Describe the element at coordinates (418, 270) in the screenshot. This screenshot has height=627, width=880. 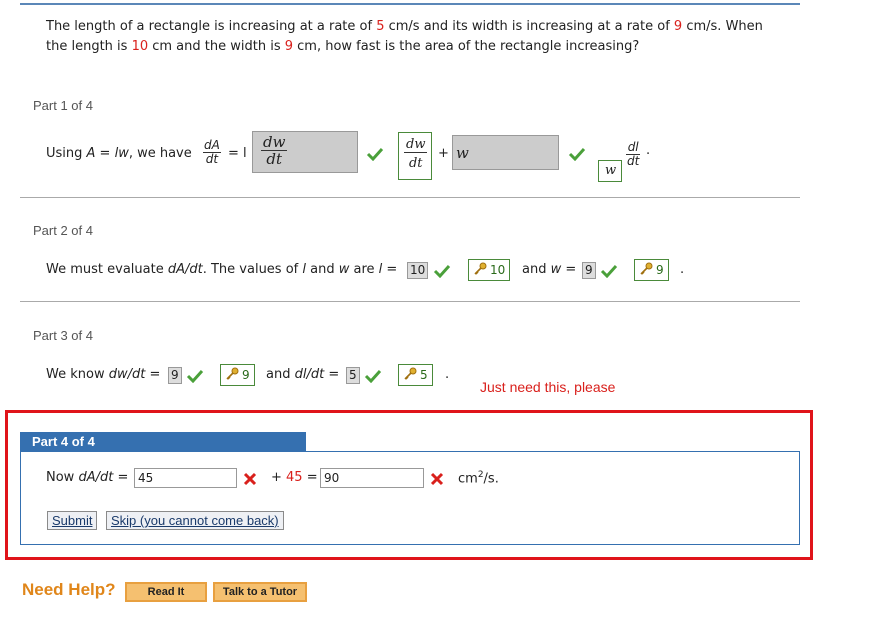
I see `part2-l-input: 10` at that location.